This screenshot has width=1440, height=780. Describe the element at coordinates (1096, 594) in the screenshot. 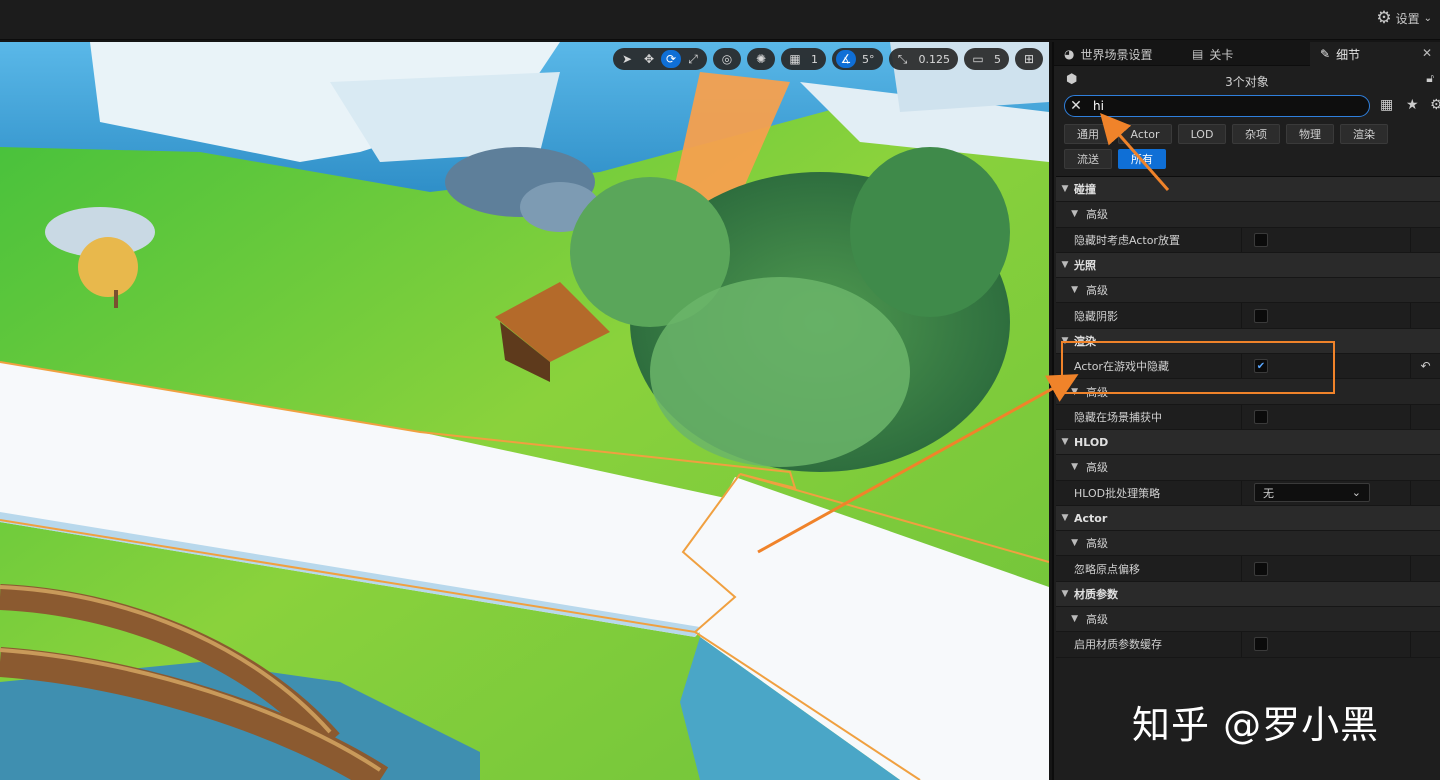

I see `category-title: 材质参数` at that location.